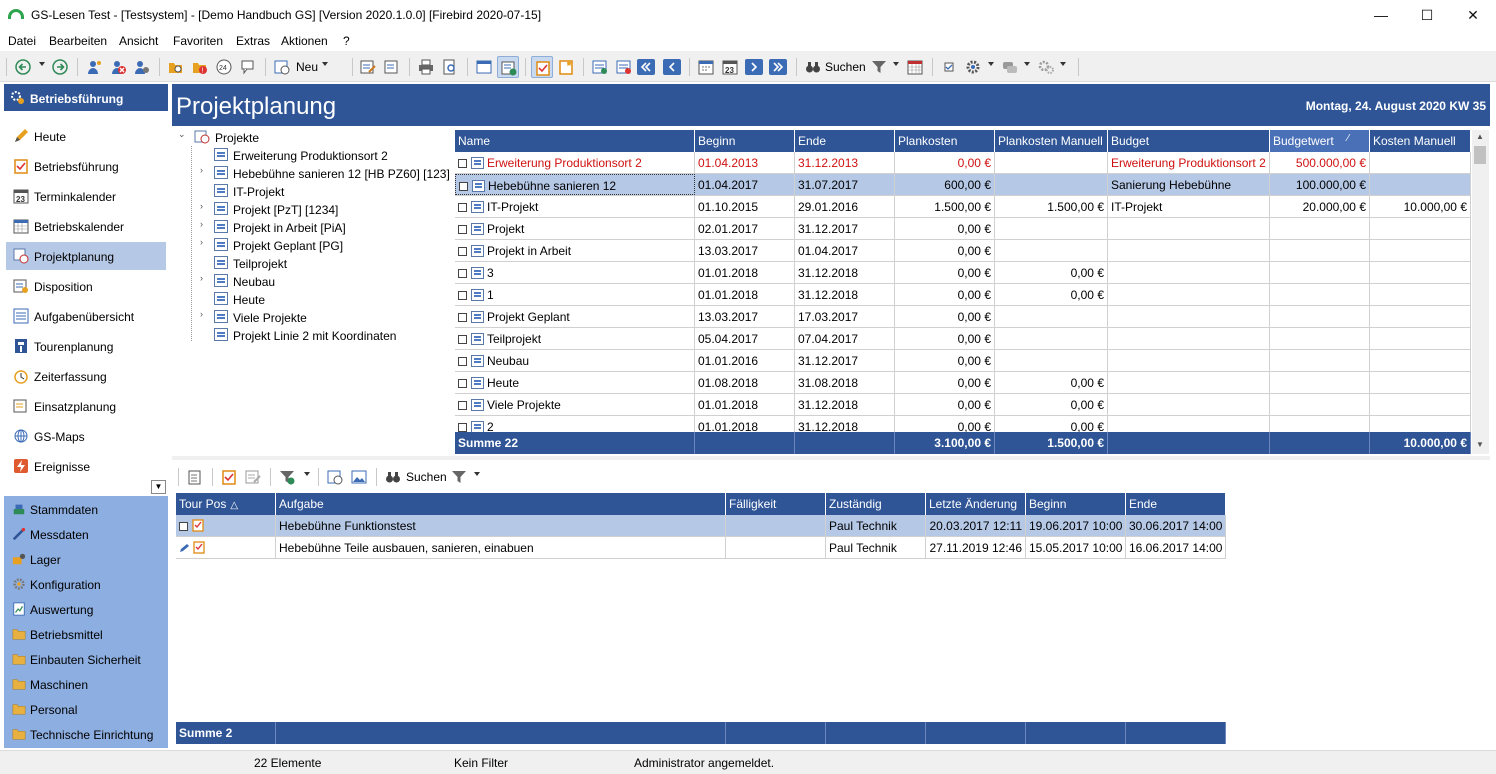  I want to click on menu-bearbeiten: Bearbeiten, so click(78, 41).